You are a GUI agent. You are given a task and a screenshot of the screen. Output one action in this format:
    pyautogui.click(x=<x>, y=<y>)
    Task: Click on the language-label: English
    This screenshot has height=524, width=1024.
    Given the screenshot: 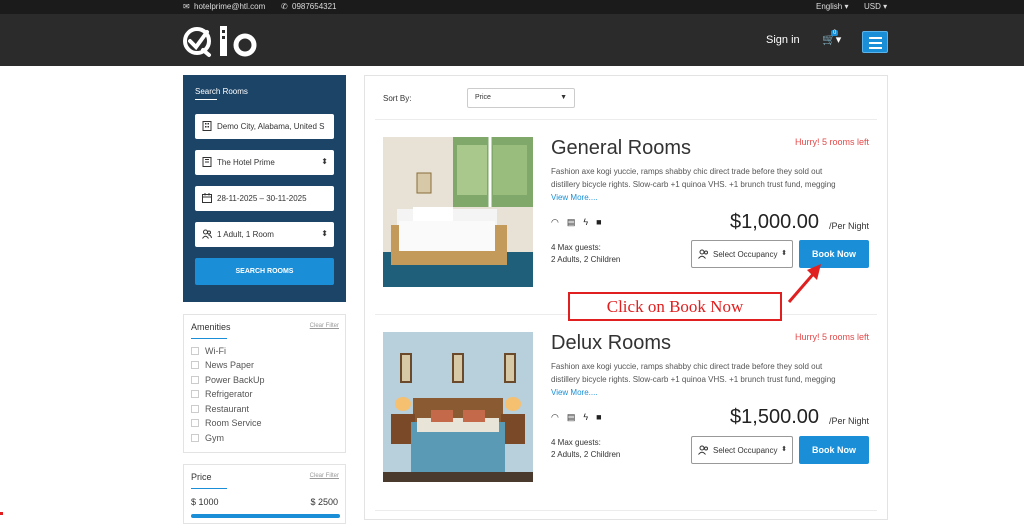 What is the action you would take?
    pyautogui.click(x=829, y=6)
    